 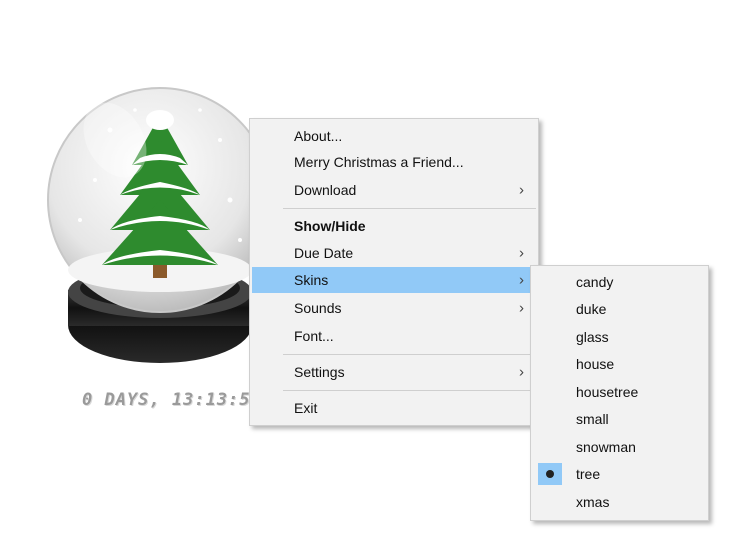 What do you see at coordinates (394, 226) in the screenshot?
I see `menu-item-show-hide: Show/Hide` at bounding box center [394, 226].